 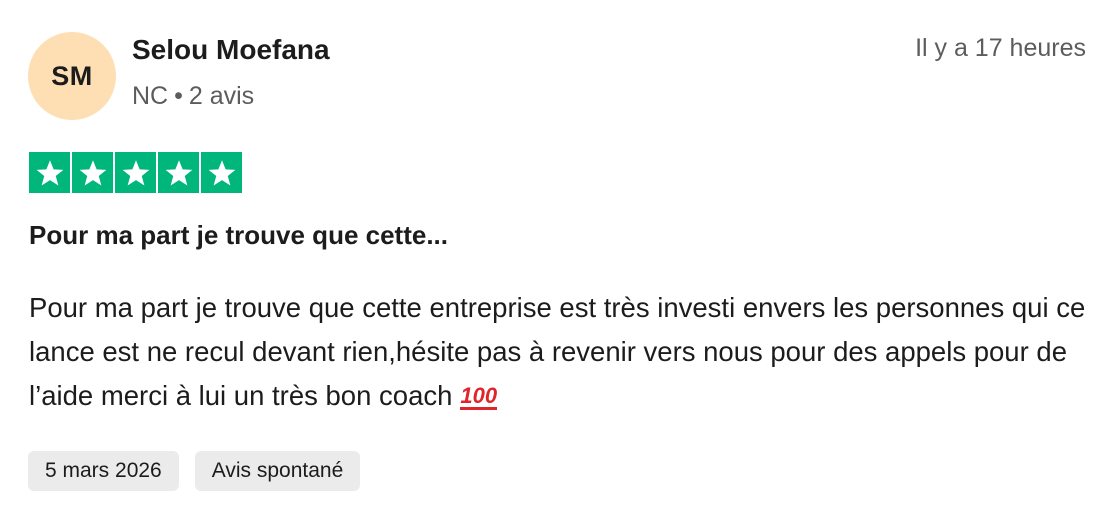 I want to click on reviewer-meta: NC • 2 avis, so click(x=193, y=96).